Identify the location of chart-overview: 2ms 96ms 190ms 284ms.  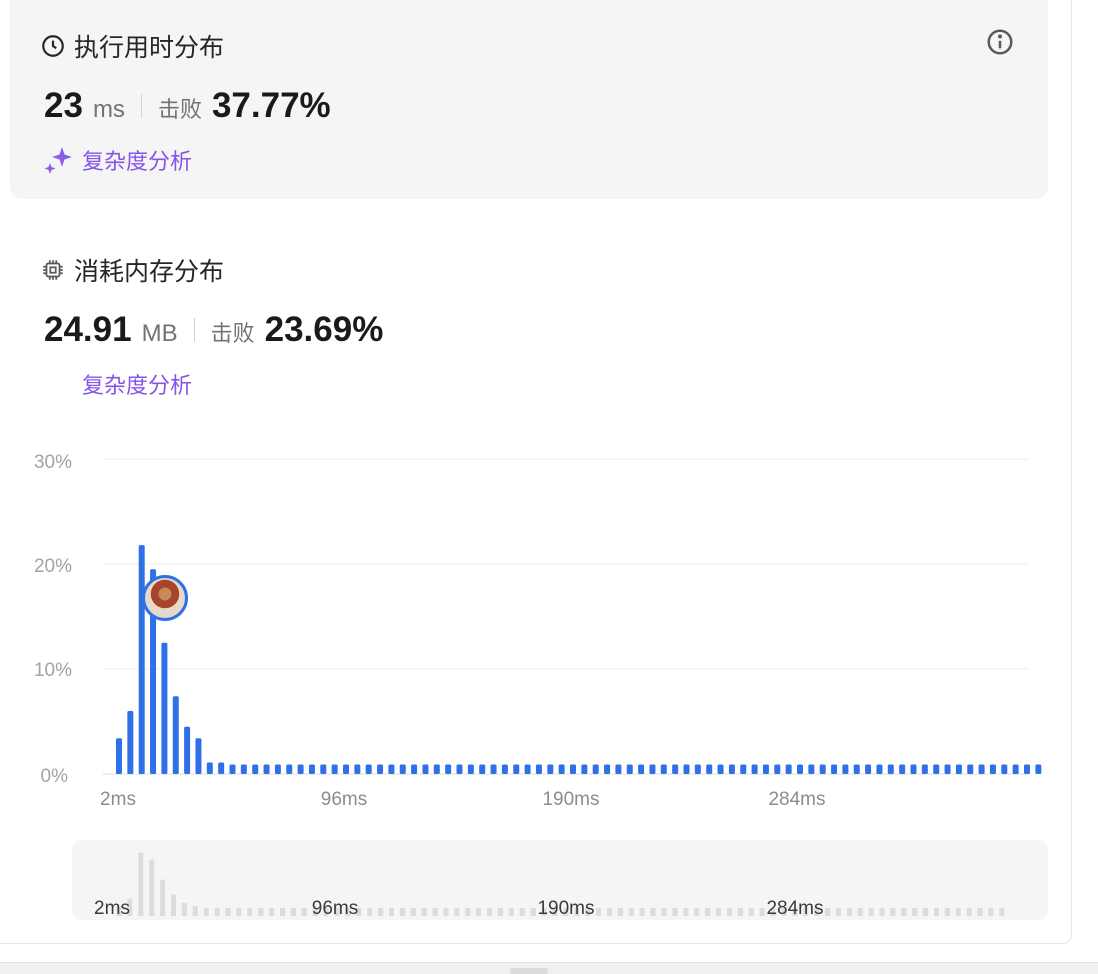
(560, 880).